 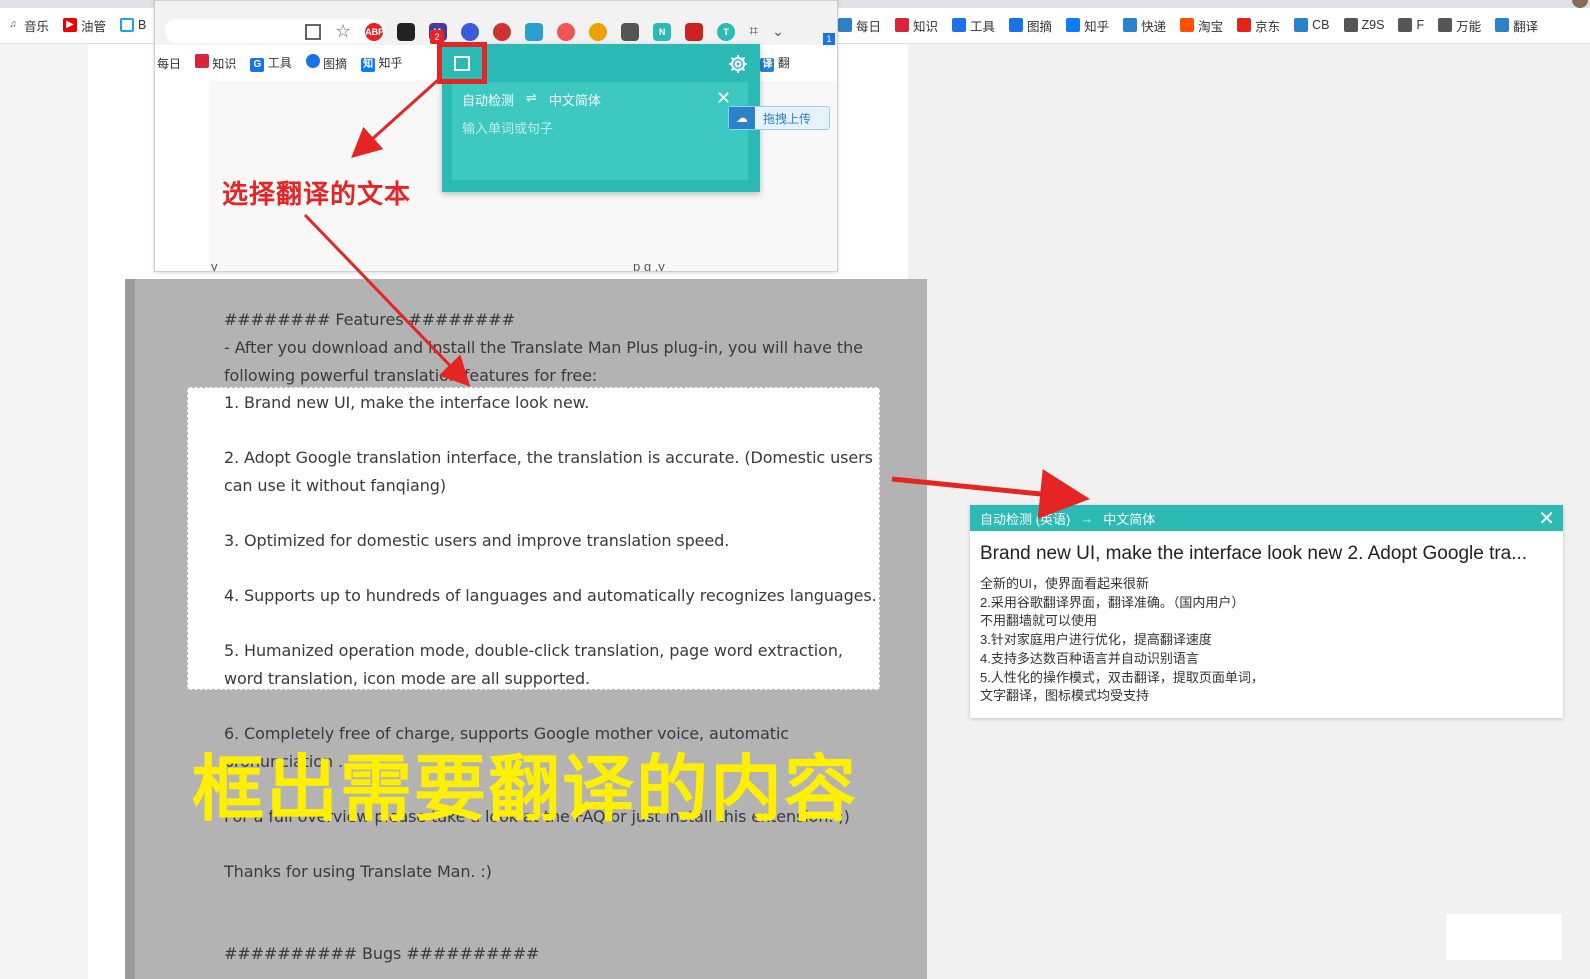 I want to click on translate-icon: 译, so click(x=767, y=65).